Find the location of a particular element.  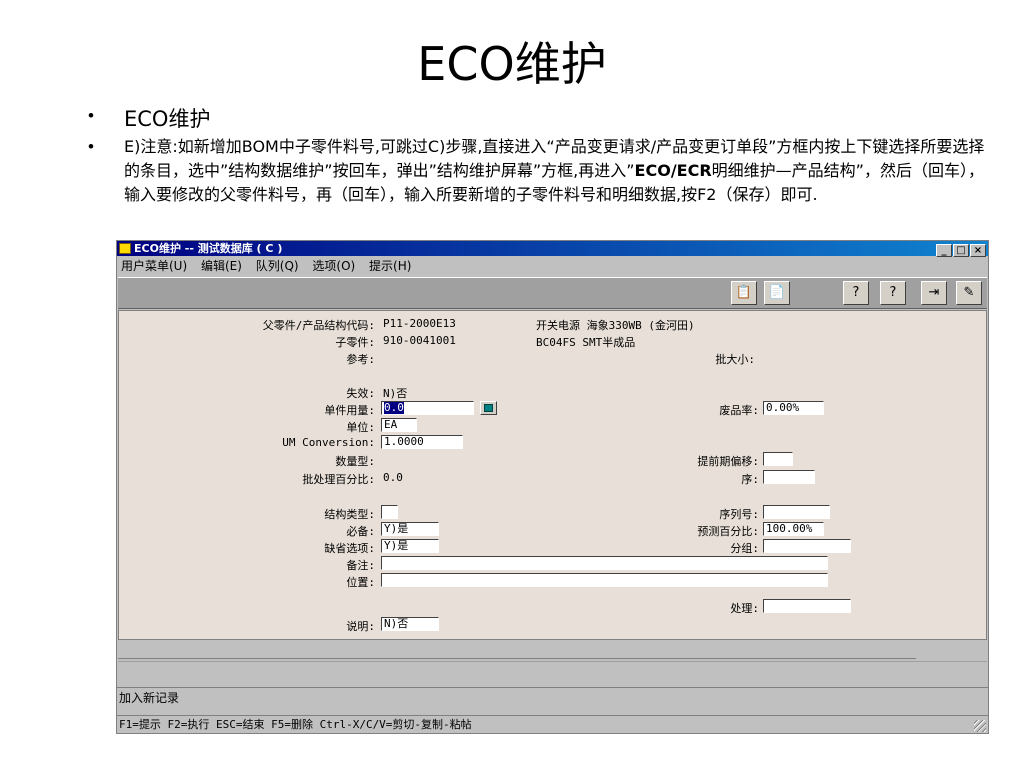

qty-per-input: 0.0 is located at coordinates (427, 408).